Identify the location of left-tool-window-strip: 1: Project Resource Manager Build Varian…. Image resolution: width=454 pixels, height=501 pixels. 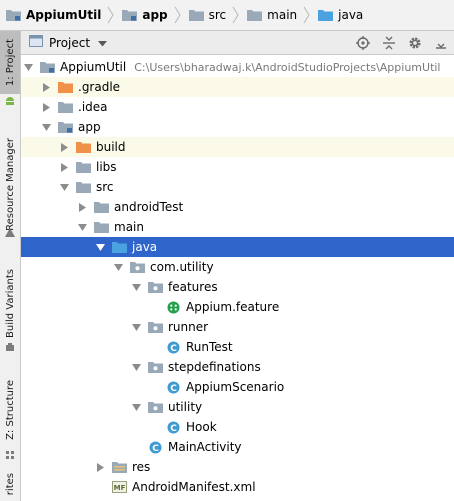
(10, 266).